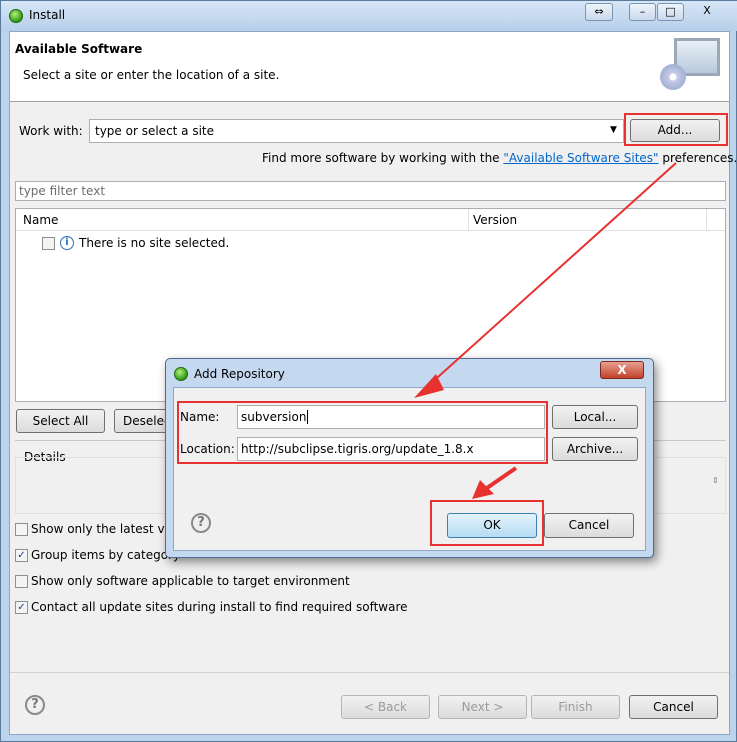  Describe the element at coordinates (429, 386) in the screenshot. I see `arrow-head-dialog` at that location.